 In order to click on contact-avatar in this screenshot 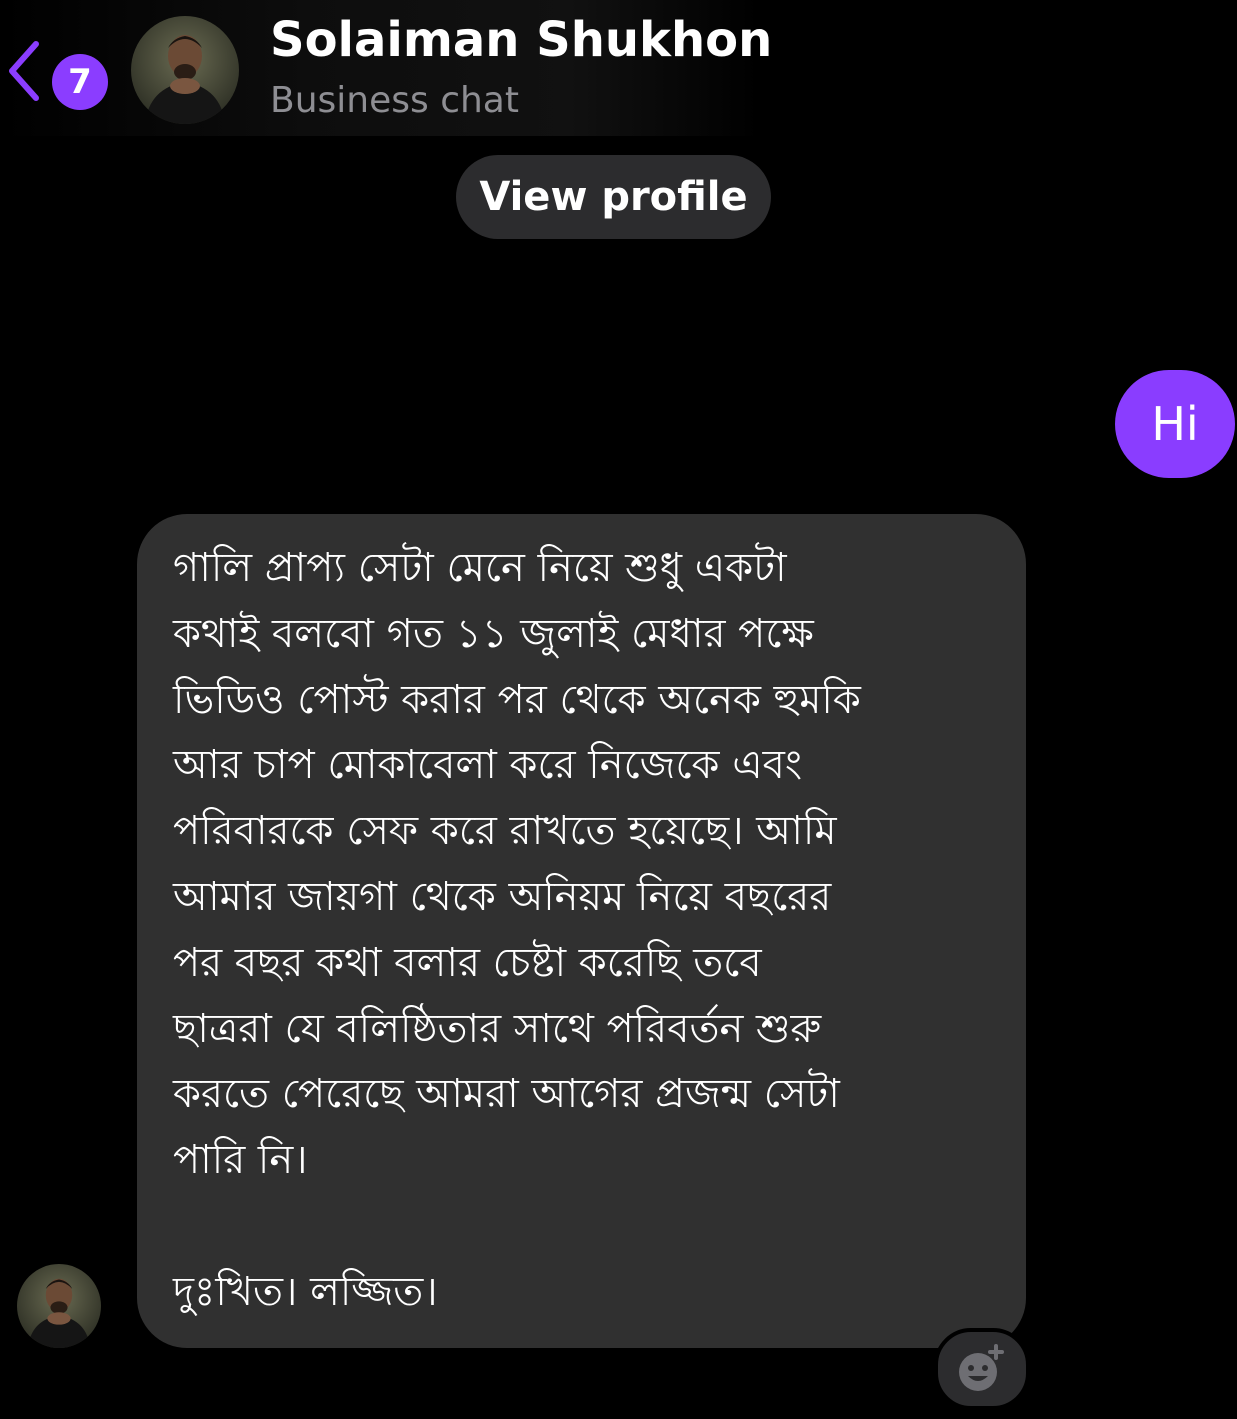, I will do `click(185, 70)`.